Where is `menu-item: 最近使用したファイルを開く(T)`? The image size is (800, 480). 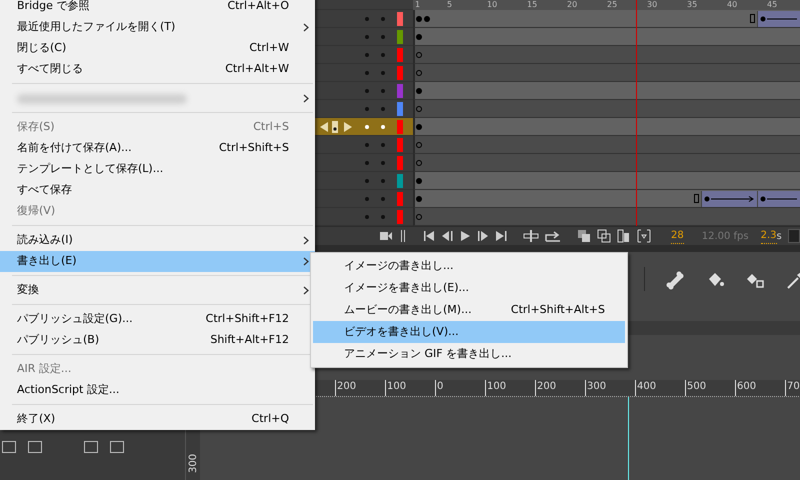 menu-item: 最近使用したファイルを開く(T) is located at coordinates (157, 27).